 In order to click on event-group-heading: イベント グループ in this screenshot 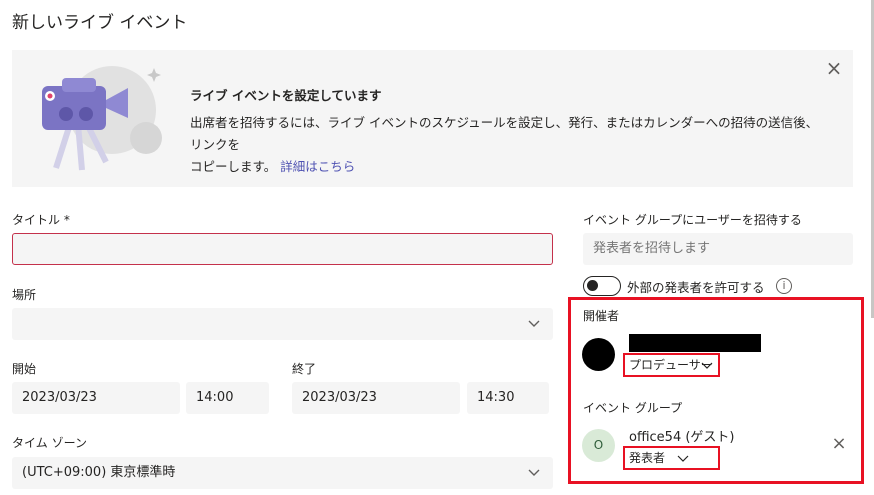, I will do `click(633, 408)`.